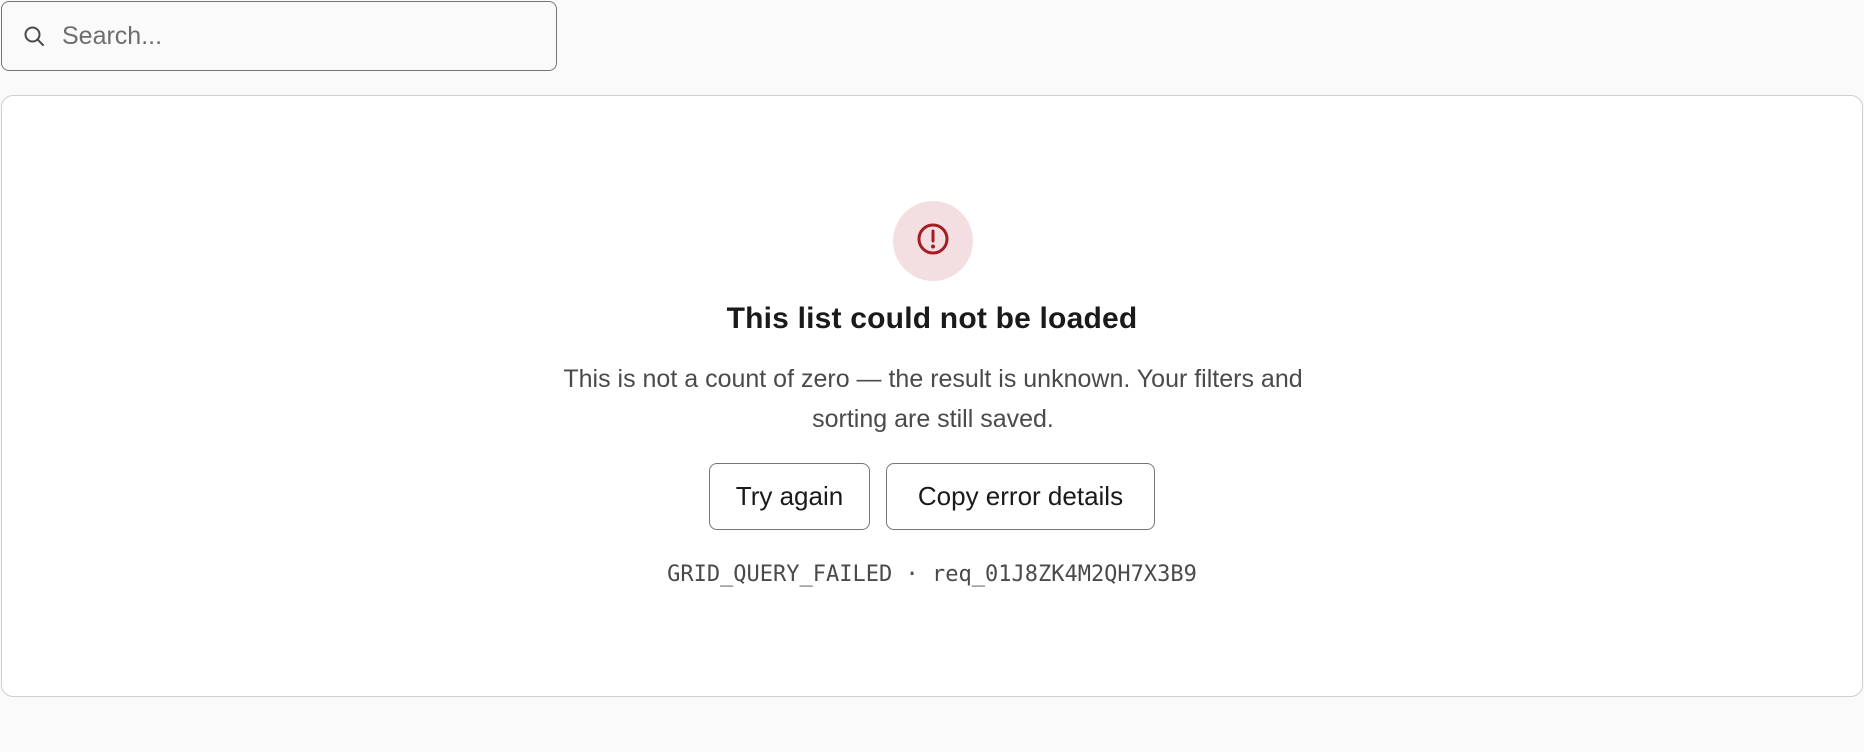  I want to click on search-icon, so click(34, 36).